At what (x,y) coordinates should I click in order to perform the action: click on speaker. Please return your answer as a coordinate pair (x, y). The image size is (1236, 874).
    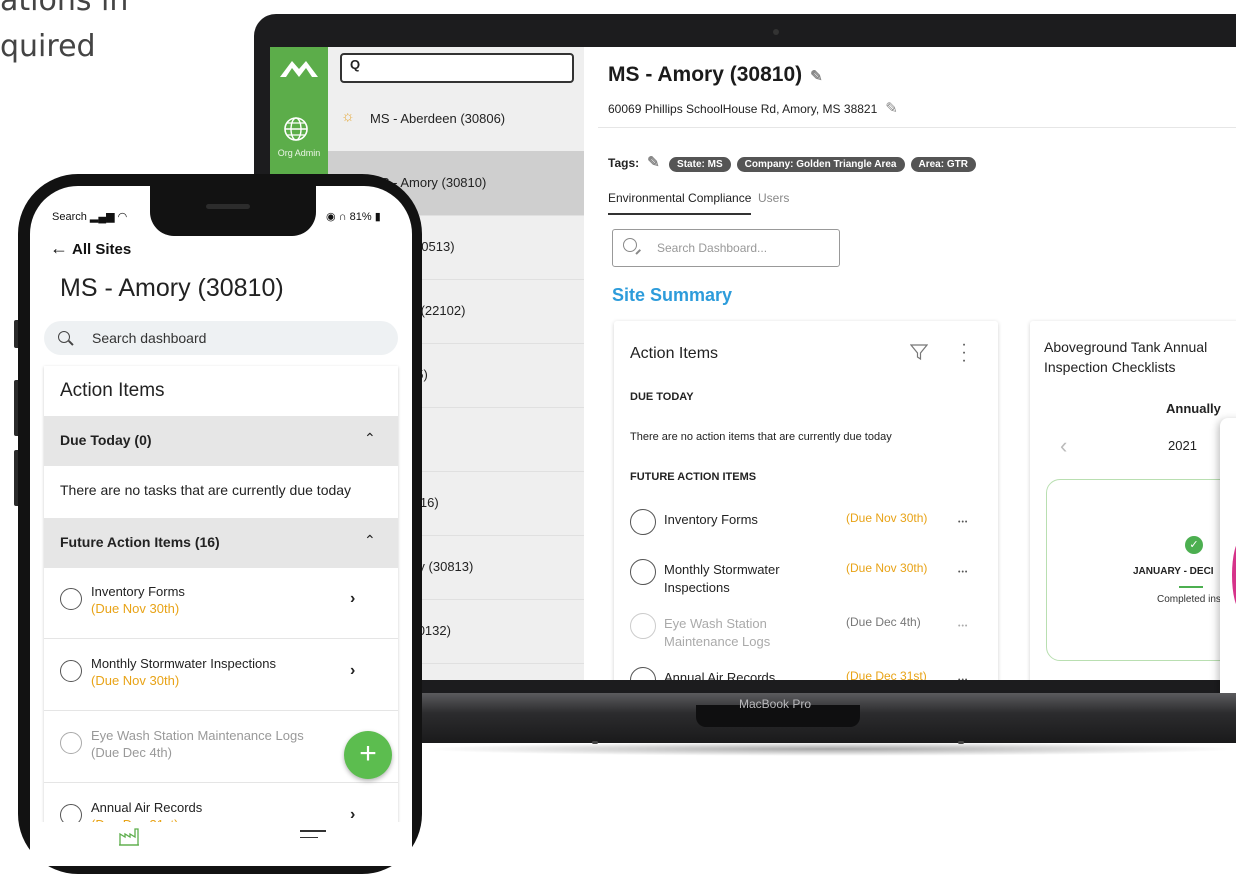
    Looking at the image, I should click on (228, 206).